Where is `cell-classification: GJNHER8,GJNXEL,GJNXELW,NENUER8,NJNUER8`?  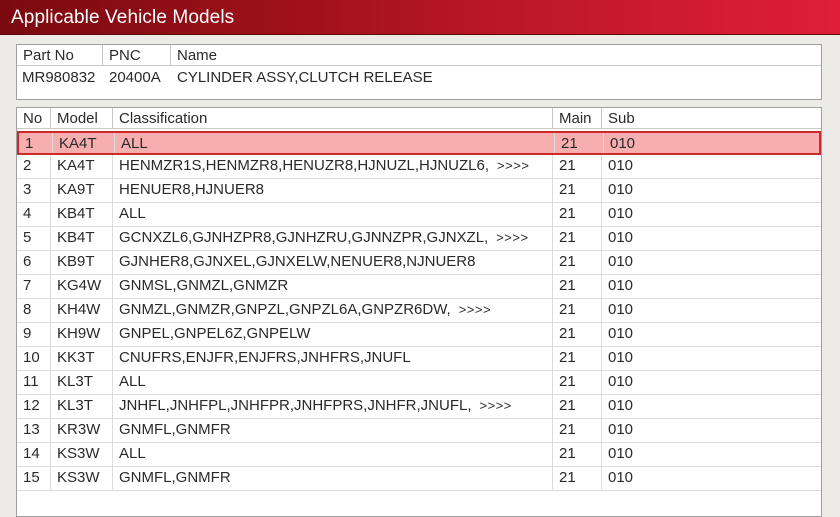
cell-classification: GJNHER8,GJNXEL,GJNXELW,NENUER8,NJNUER8 is located at coordinates (333, 262).